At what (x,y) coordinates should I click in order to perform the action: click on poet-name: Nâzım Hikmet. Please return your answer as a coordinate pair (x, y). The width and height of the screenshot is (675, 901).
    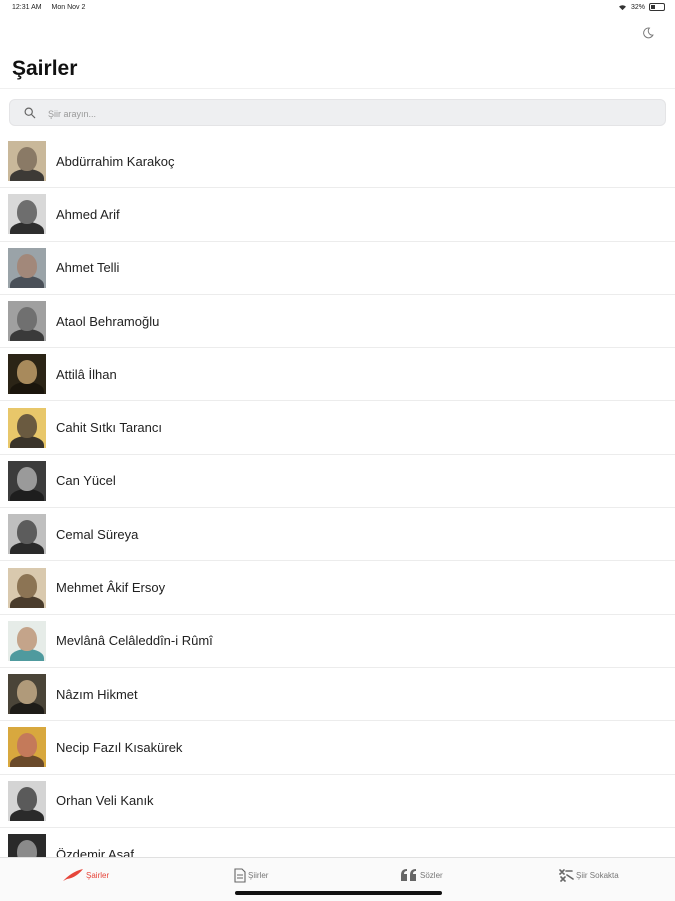
    Looking at the image, I should click on (97, 694).